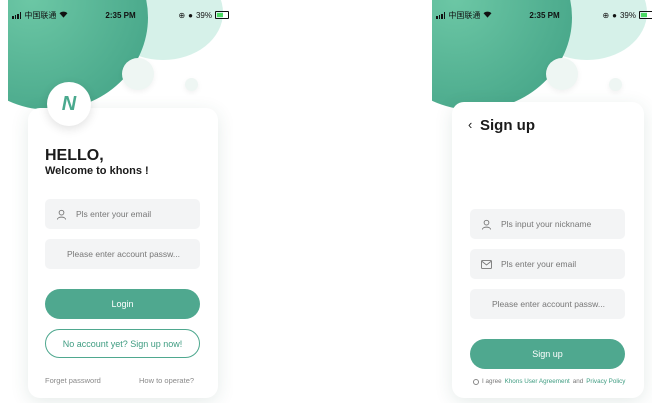 This screenshot has width=652, height=403. Describe the element at coordinates (507, 125) in the screenshot. I see `page-title: Sign up` at that location.